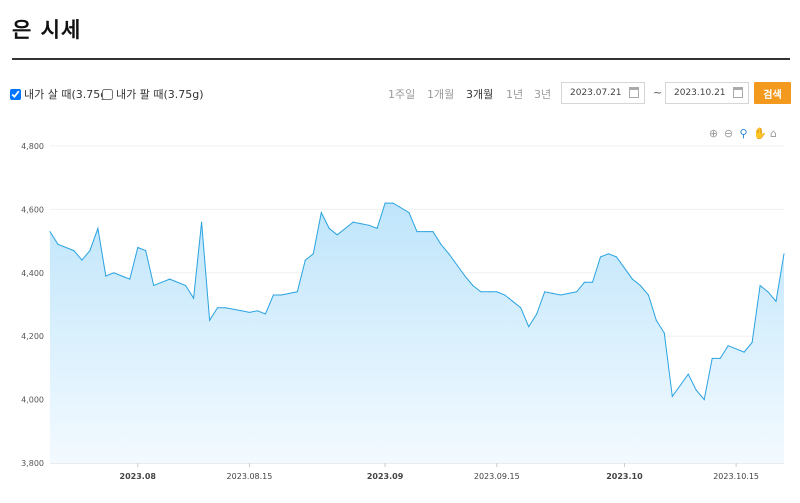 Image resolution: width=800 pixels, height=503 pixels. What do you see at coordinates (497, 476) in the screenshot?
I see `x-tick-label: 2023.09.15` at bounding box center [497, 476].